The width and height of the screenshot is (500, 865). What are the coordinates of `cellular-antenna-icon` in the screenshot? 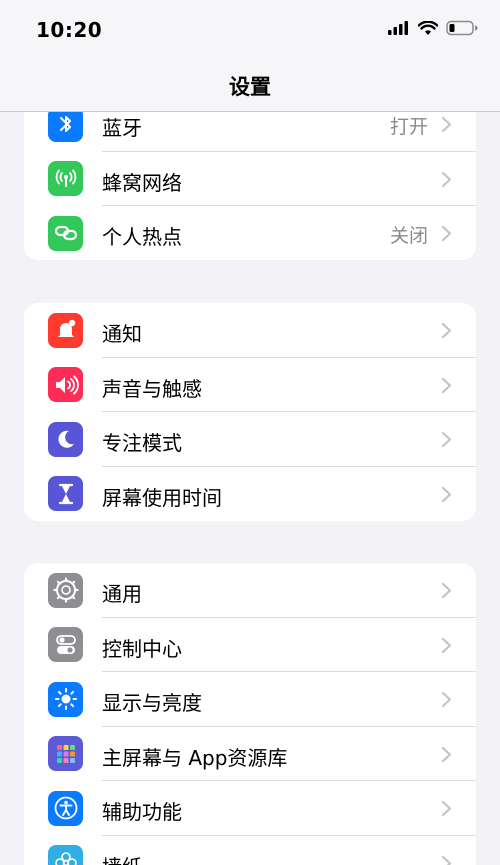 It's located at (65, 178).